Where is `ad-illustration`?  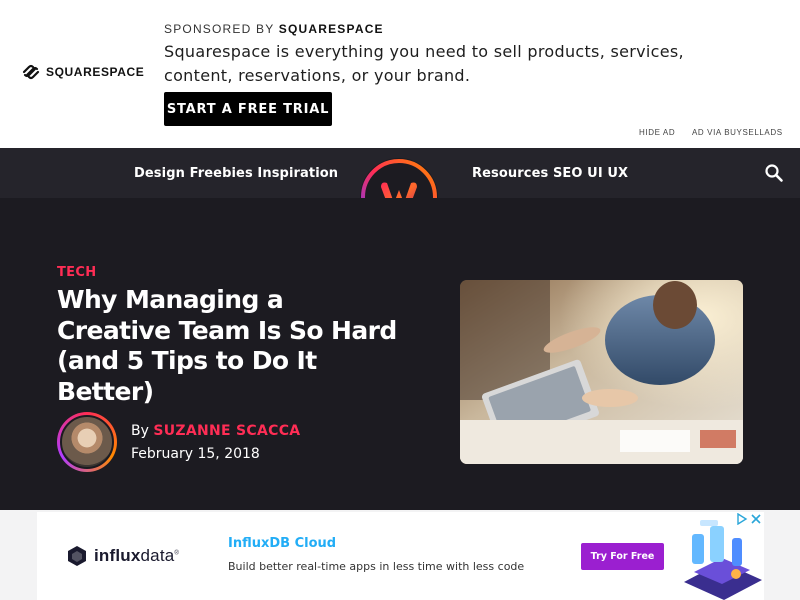 ad-illustration is located at coordinates (722, 560).